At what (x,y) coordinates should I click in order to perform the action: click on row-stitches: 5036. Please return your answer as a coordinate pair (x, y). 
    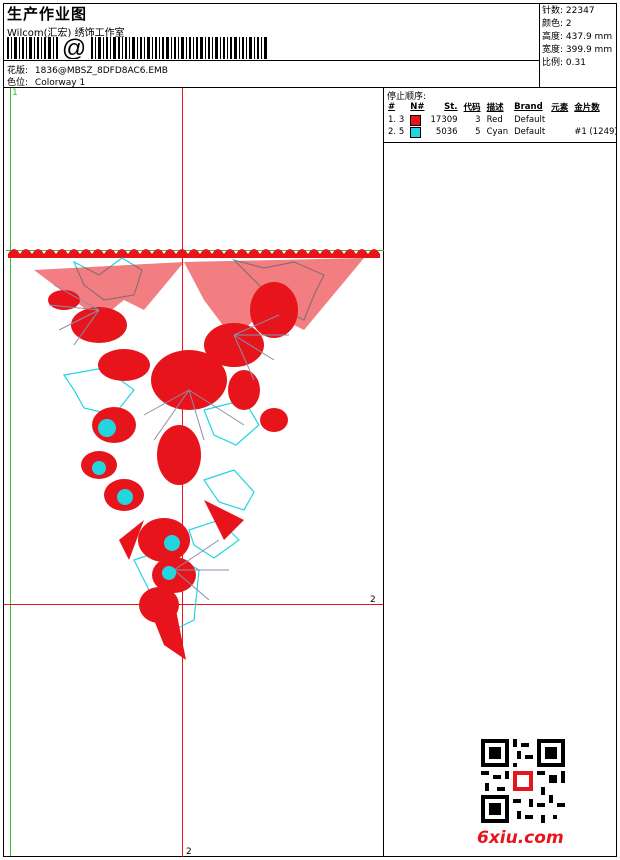
    Looking at the image, I should click on (446, 132).